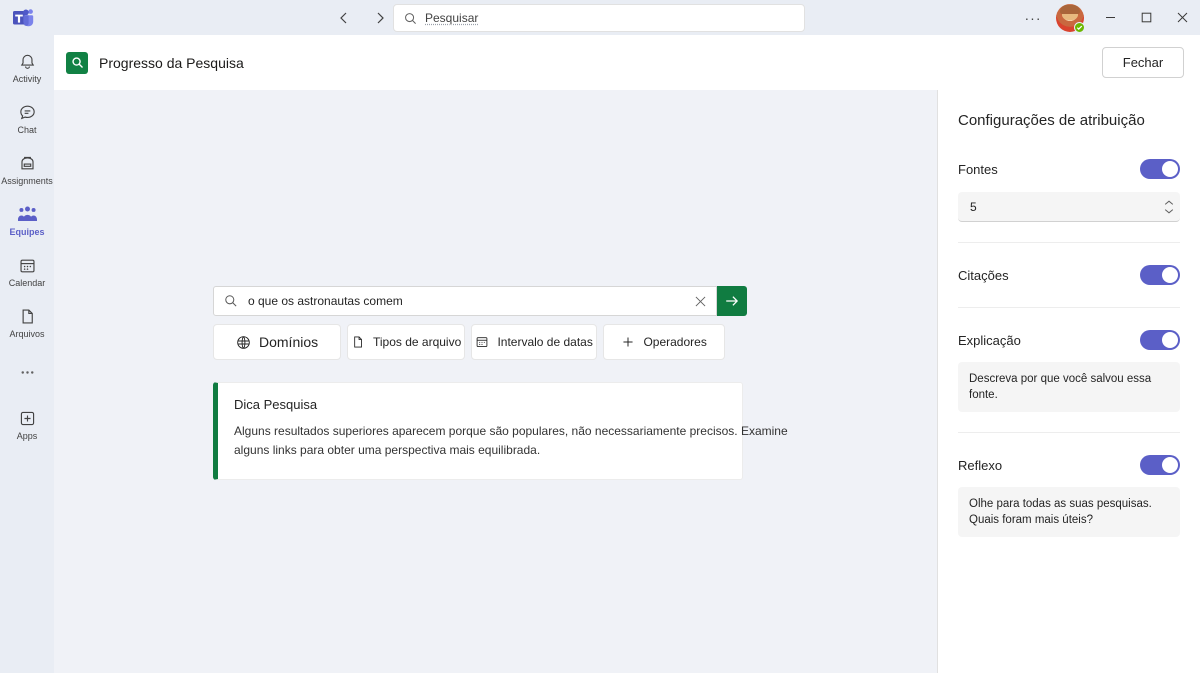 The width and height of the screenshot is (1200, 673). Describe the element at coordinates (978, 169) in the screenshot. I see `setting-label: Fontes` at that location.